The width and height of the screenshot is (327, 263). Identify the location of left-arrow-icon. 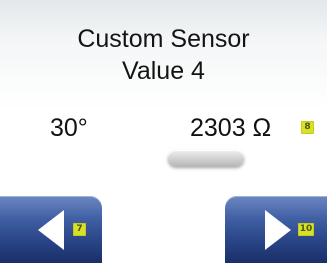
(51, 230).